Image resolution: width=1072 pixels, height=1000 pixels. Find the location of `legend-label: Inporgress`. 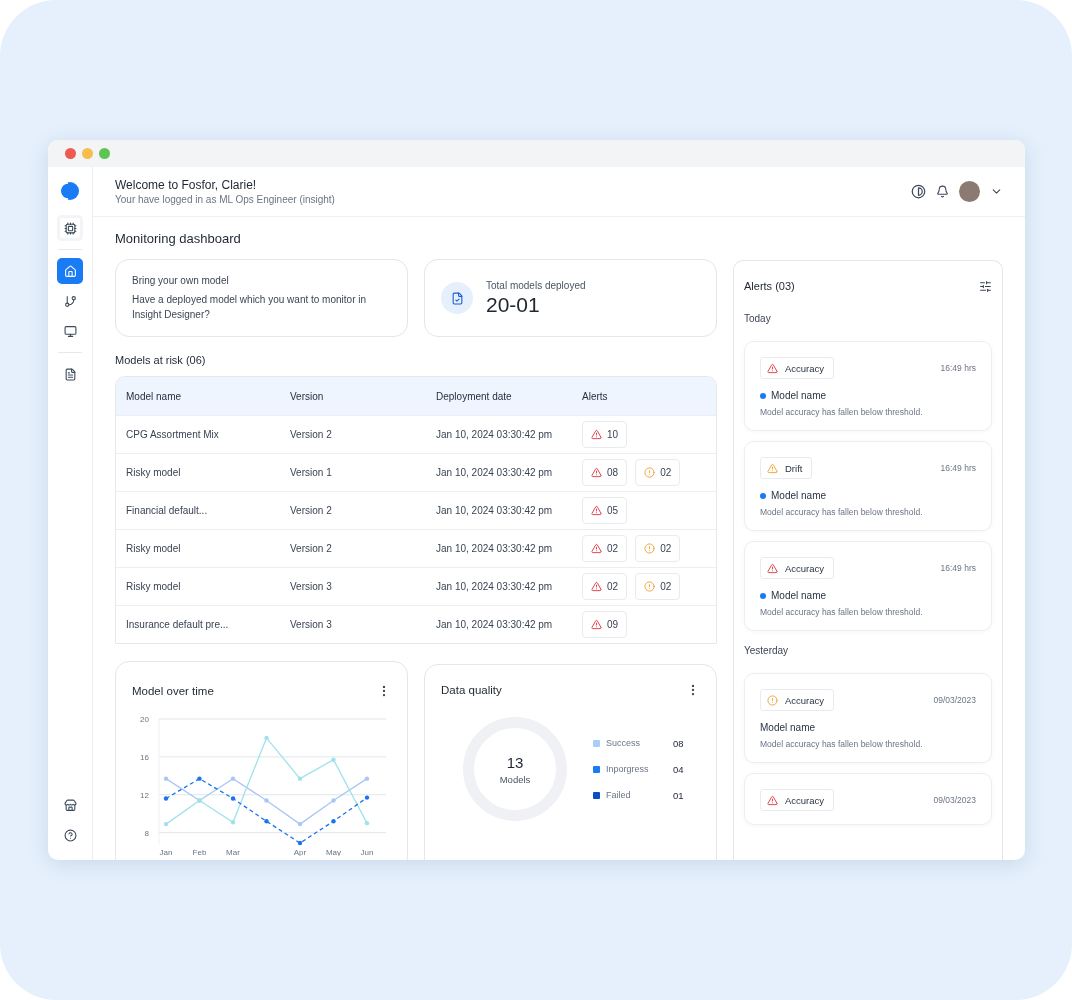

legend-label: Inporgress is located at coordinates (627, 769).